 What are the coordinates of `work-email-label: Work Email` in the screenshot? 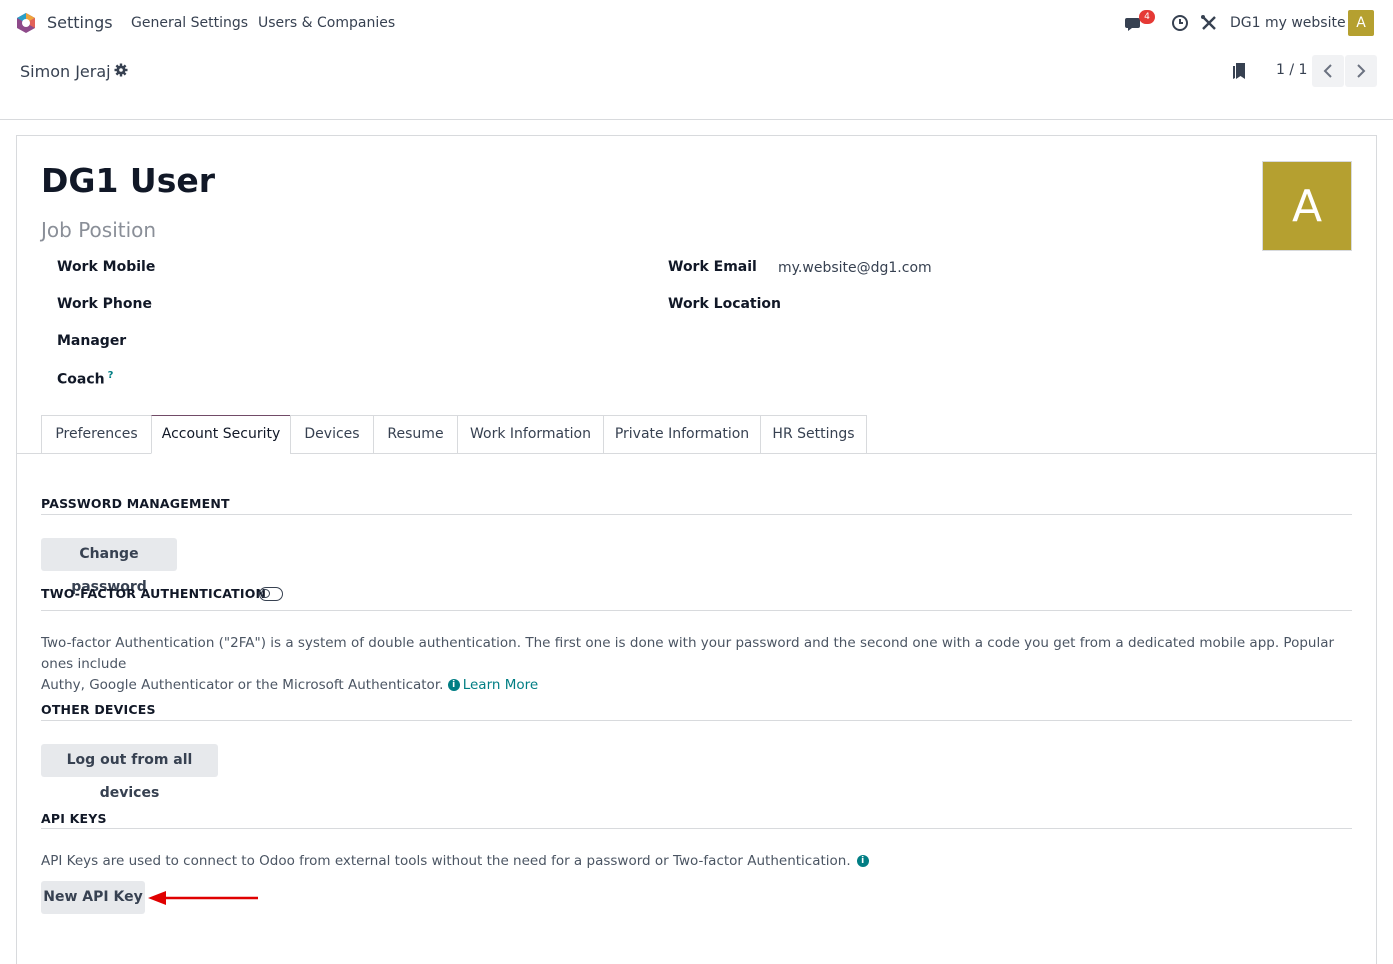 It's located at (712, 267).